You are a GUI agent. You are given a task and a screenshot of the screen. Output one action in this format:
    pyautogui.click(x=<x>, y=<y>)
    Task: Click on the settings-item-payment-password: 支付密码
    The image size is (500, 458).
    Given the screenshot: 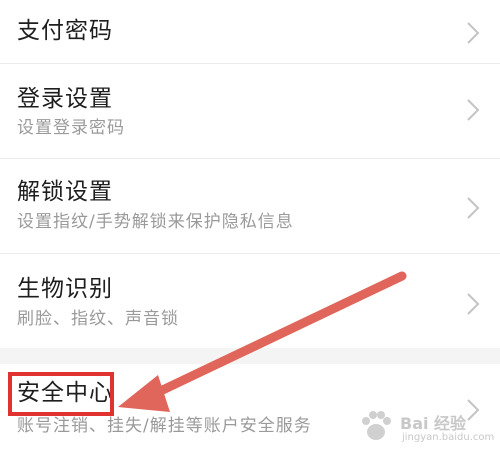 What is the action you would take?
    pyautogui.click(x=250, y=31)
    